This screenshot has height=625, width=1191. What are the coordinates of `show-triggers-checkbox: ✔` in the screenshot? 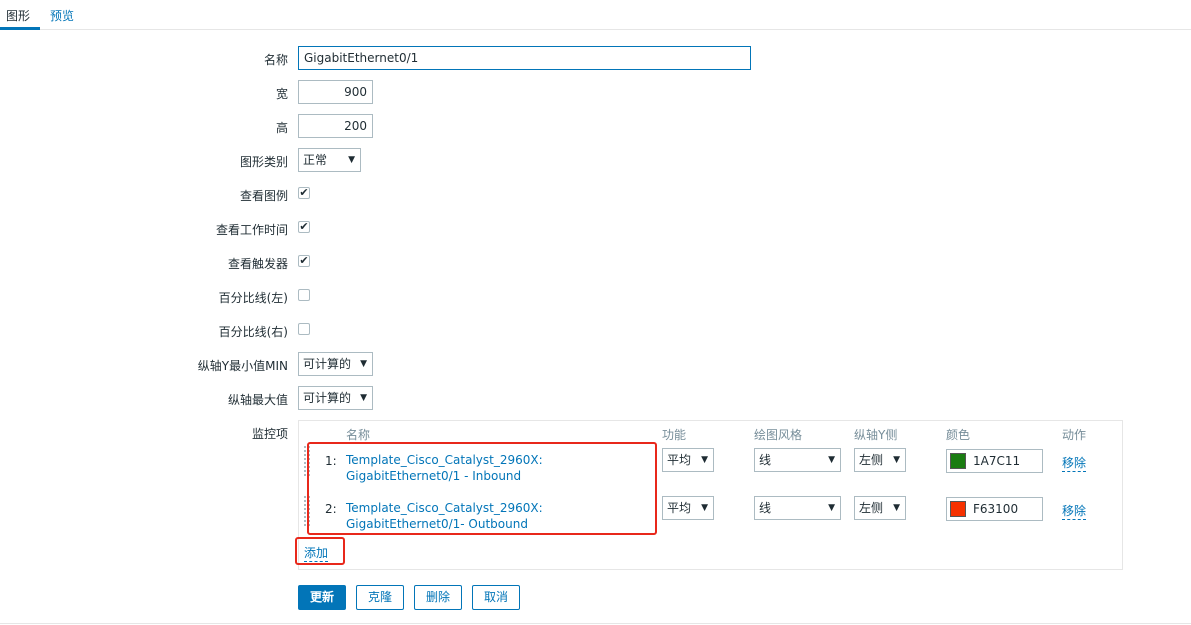 It's located at (304, 261).